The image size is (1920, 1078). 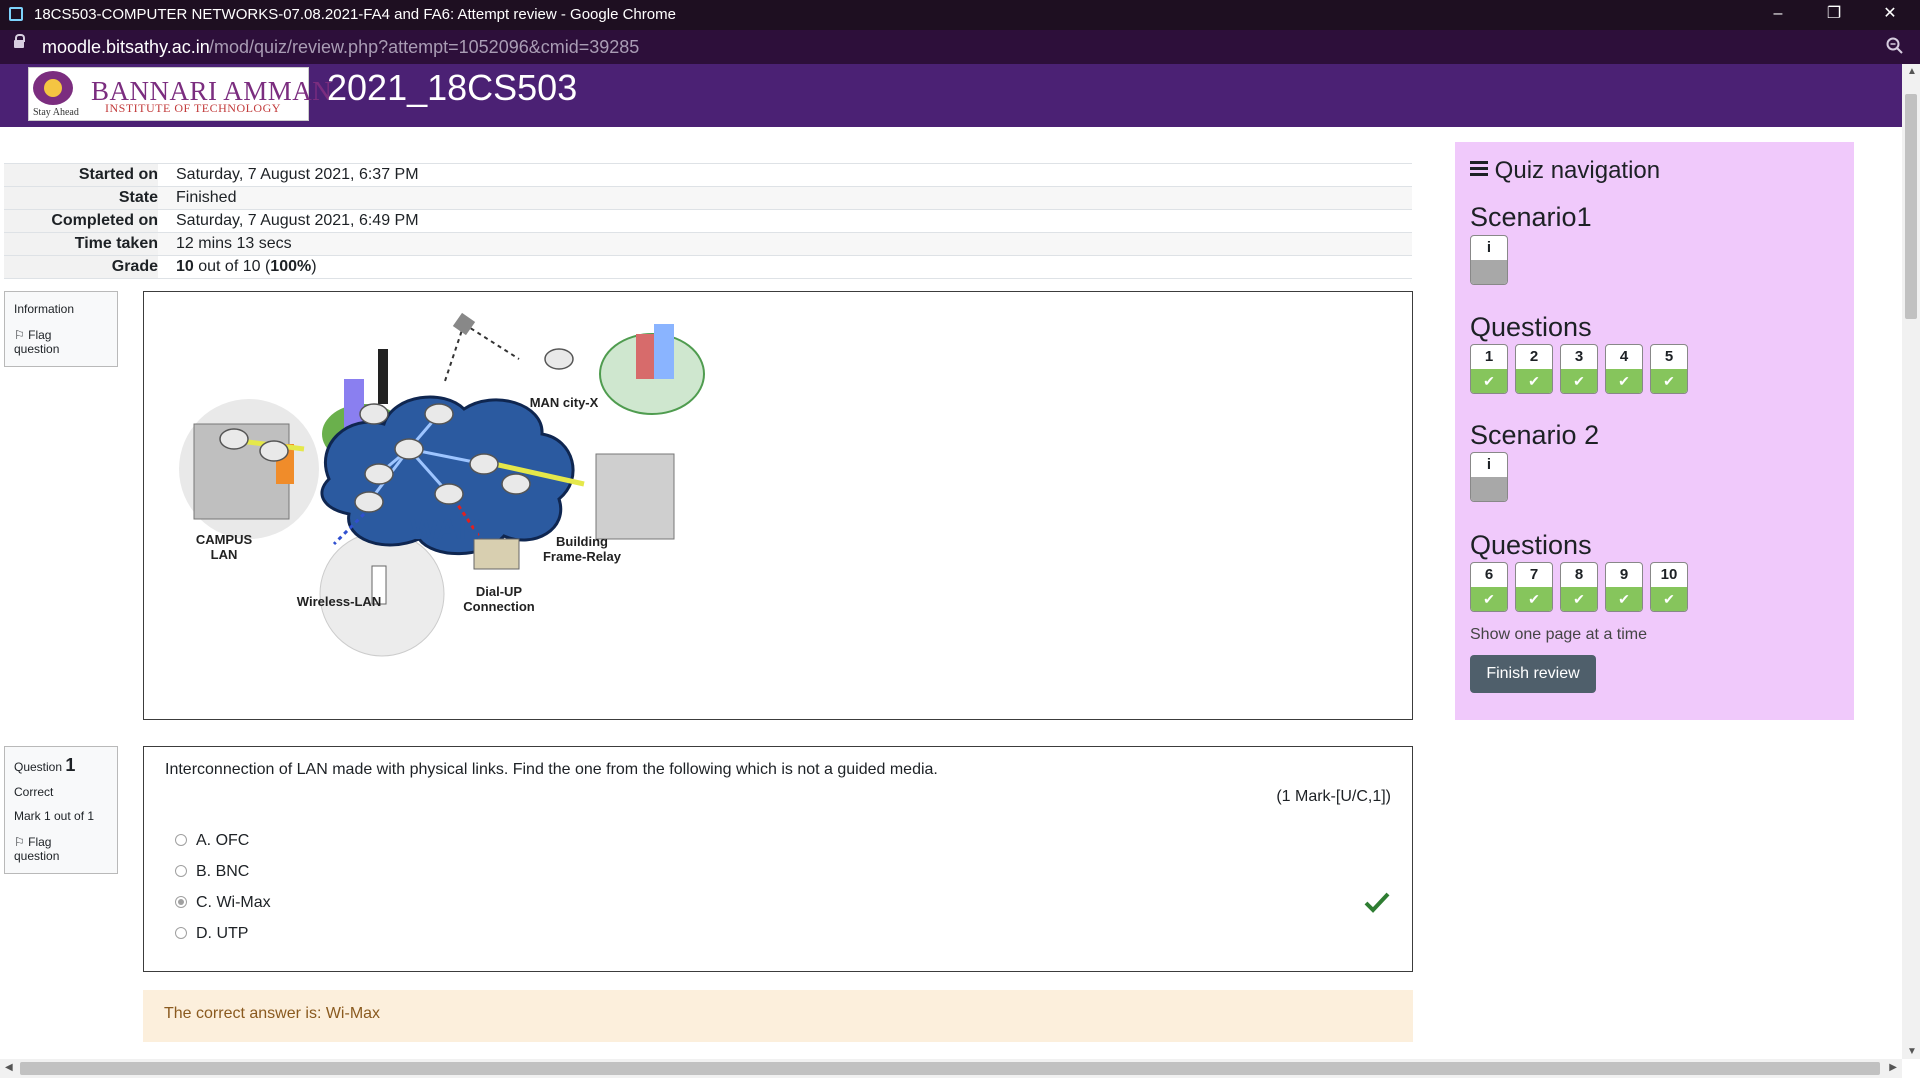 I want to click on lock-icon, so click(x=19, y=41).